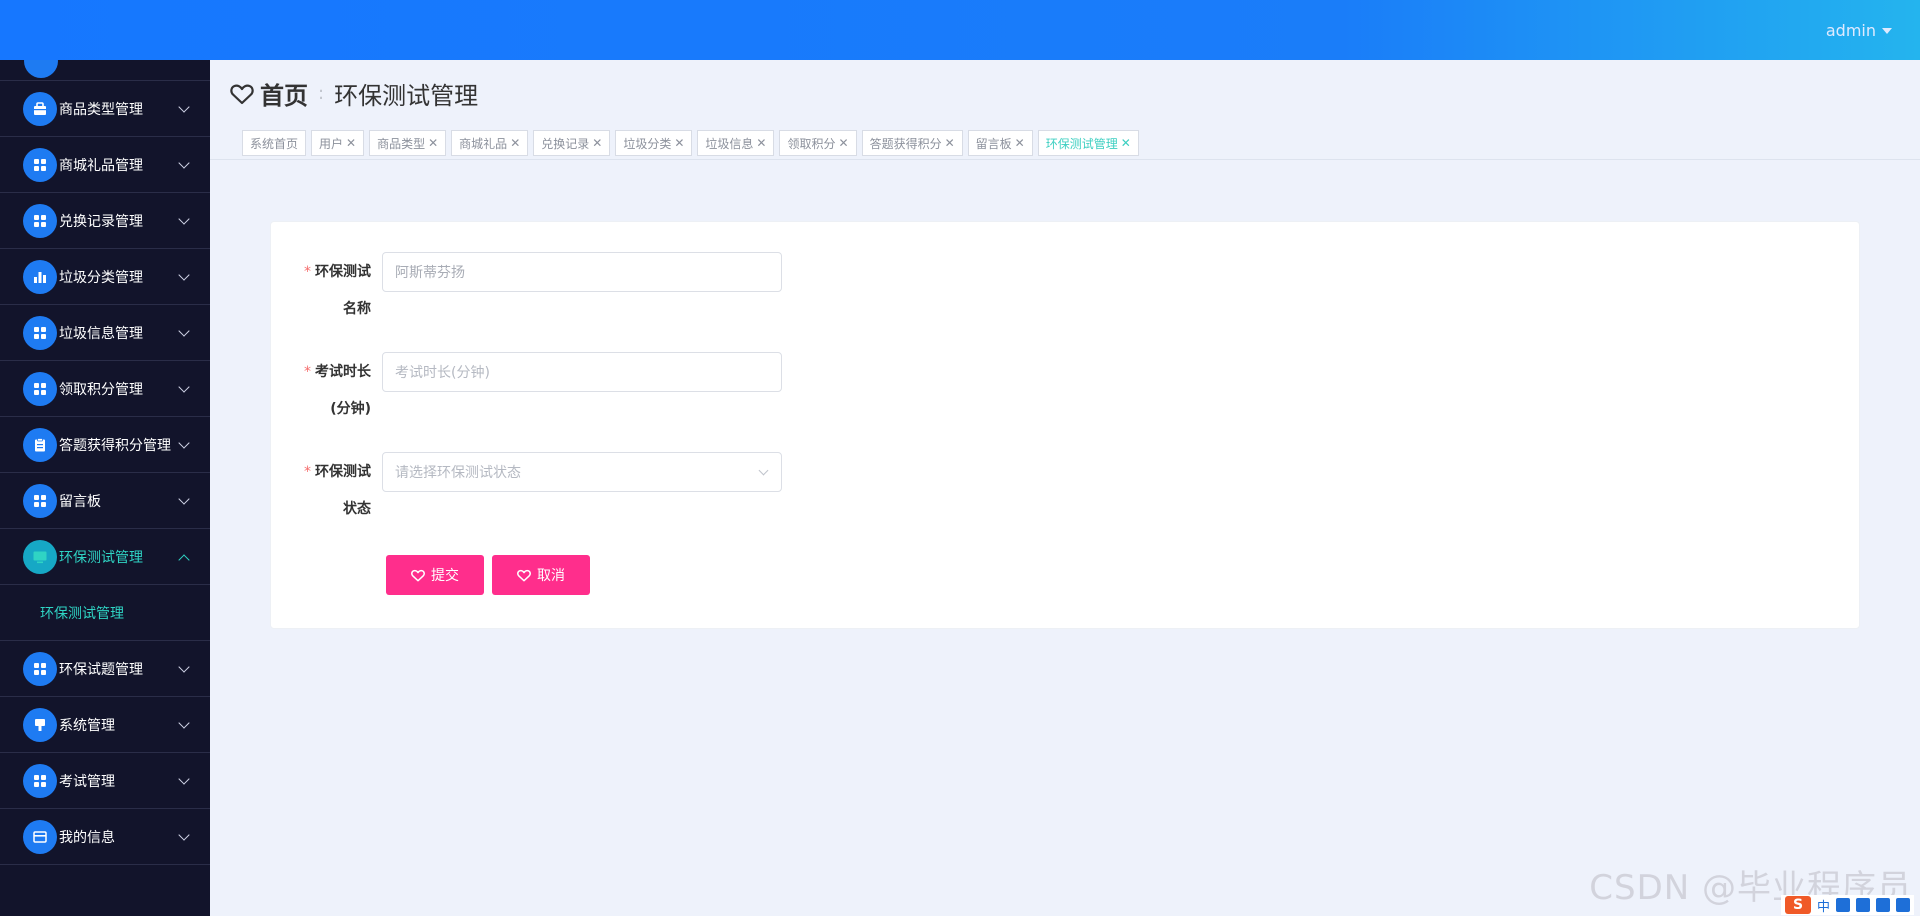  I want to click on monitor-icon, so click(40, 556).